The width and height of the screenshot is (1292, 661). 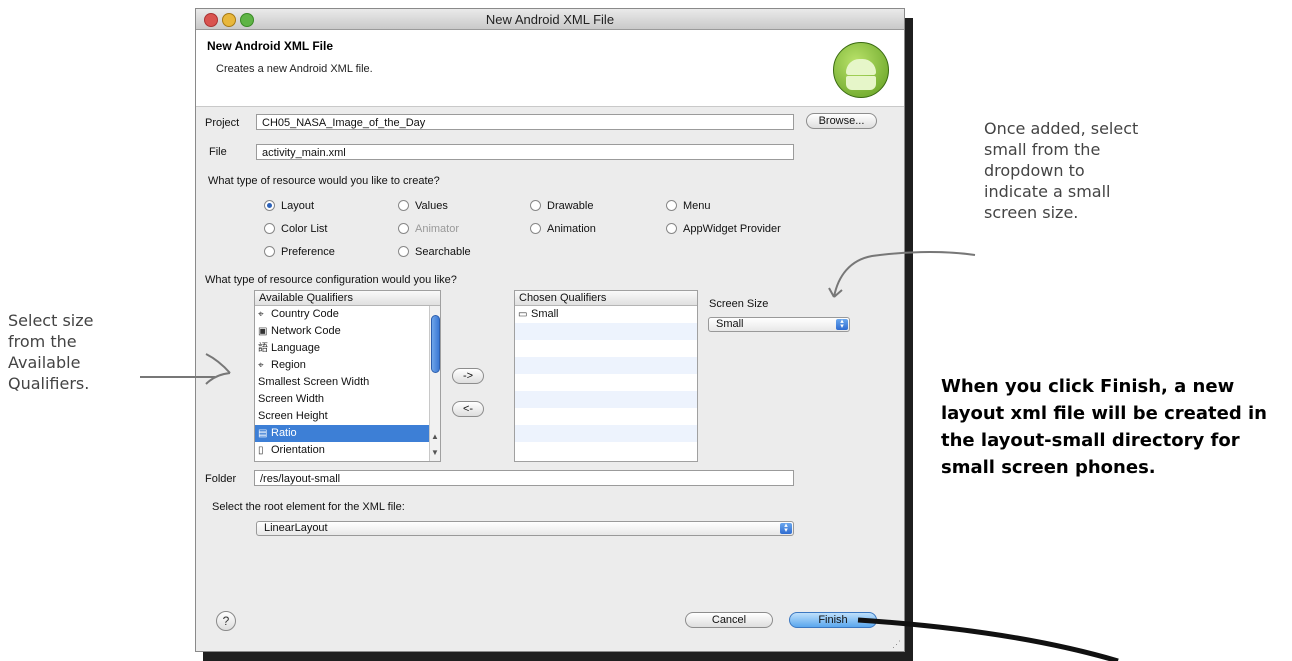 What do you see at coordinates (270, 46) in the screenshot?
I see `wizard-title: New Android XML File` at bounding box center [270, 46].